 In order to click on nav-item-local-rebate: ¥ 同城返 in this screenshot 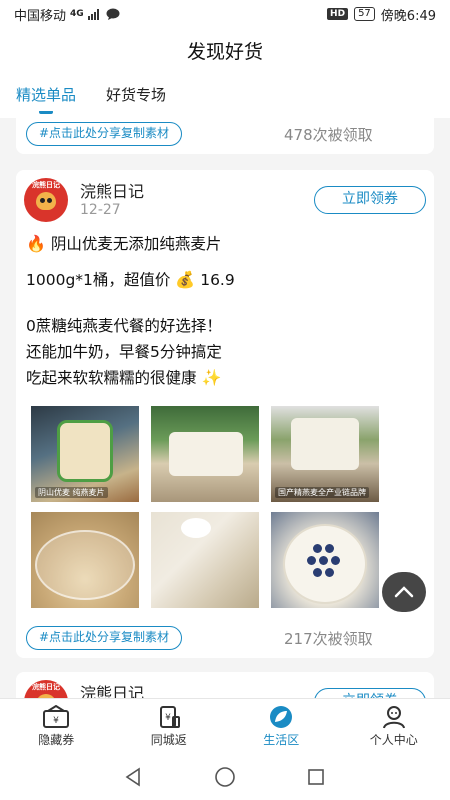, I will do `click(169, 726)`.